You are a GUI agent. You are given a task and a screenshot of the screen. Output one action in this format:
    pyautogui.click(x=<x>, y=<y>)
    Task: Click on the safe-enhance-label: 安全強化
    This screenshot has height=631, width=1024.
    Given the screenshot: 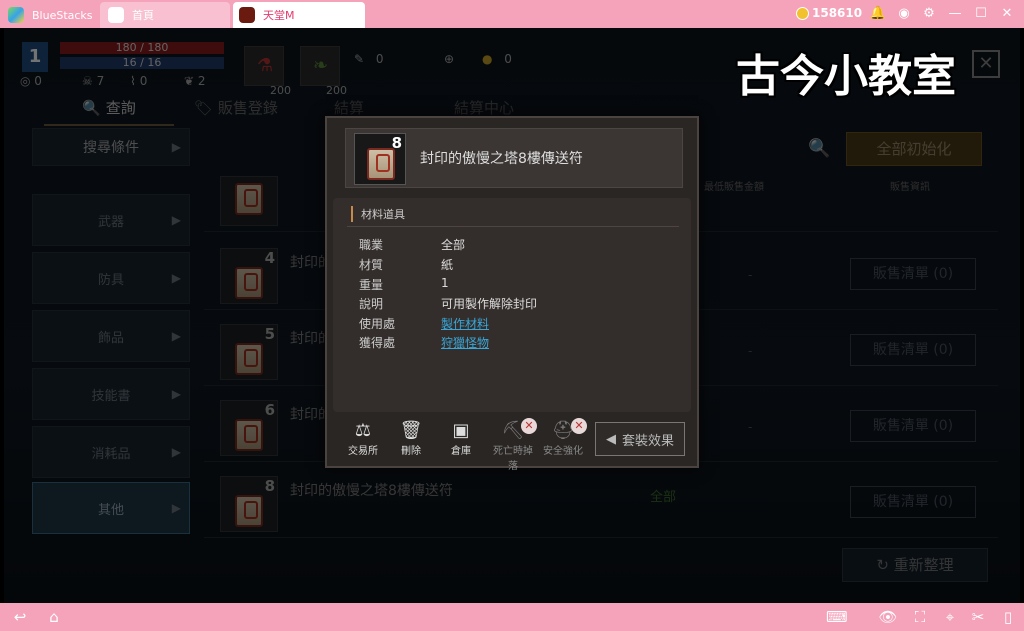 What is the action you would take?
    pyautogui.click(x=563, y=451)
    